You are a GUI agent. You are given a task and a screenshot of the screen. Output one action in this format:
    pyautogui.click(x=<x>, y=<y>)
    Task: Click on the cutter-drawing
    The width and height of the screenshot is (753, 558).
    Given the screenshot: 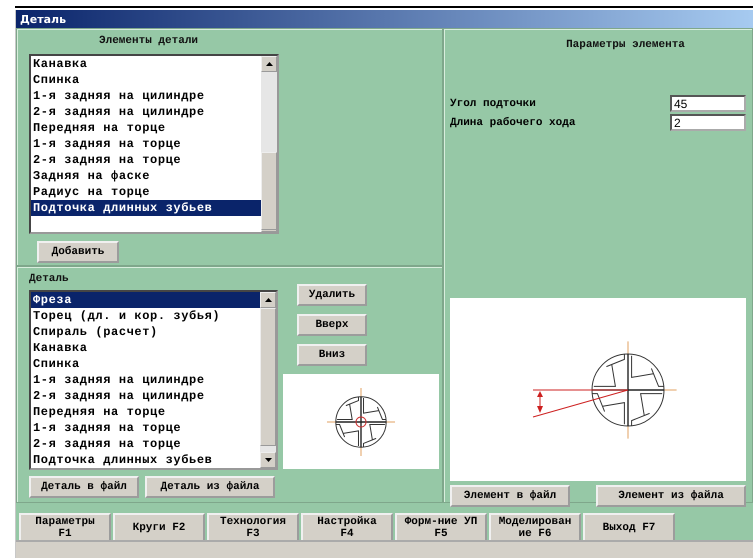 What is the action you would take?
    pyautogui.click(x=361, y=421)
    